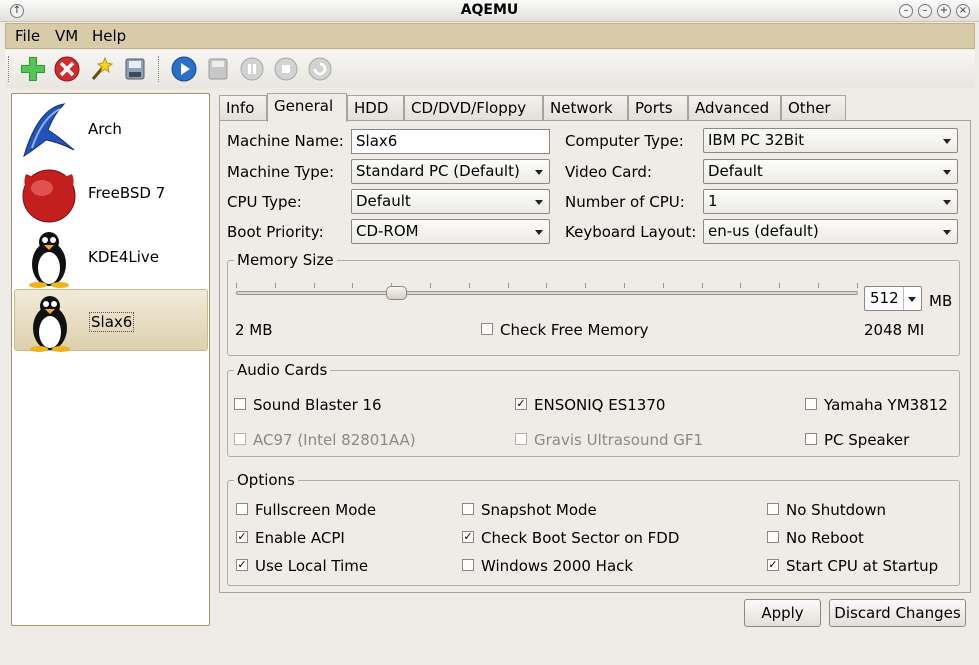  What do you see at coordinates (240, 404) in the screenshot?
I see `sb16-checkbox` at bounding box center [240, 404].